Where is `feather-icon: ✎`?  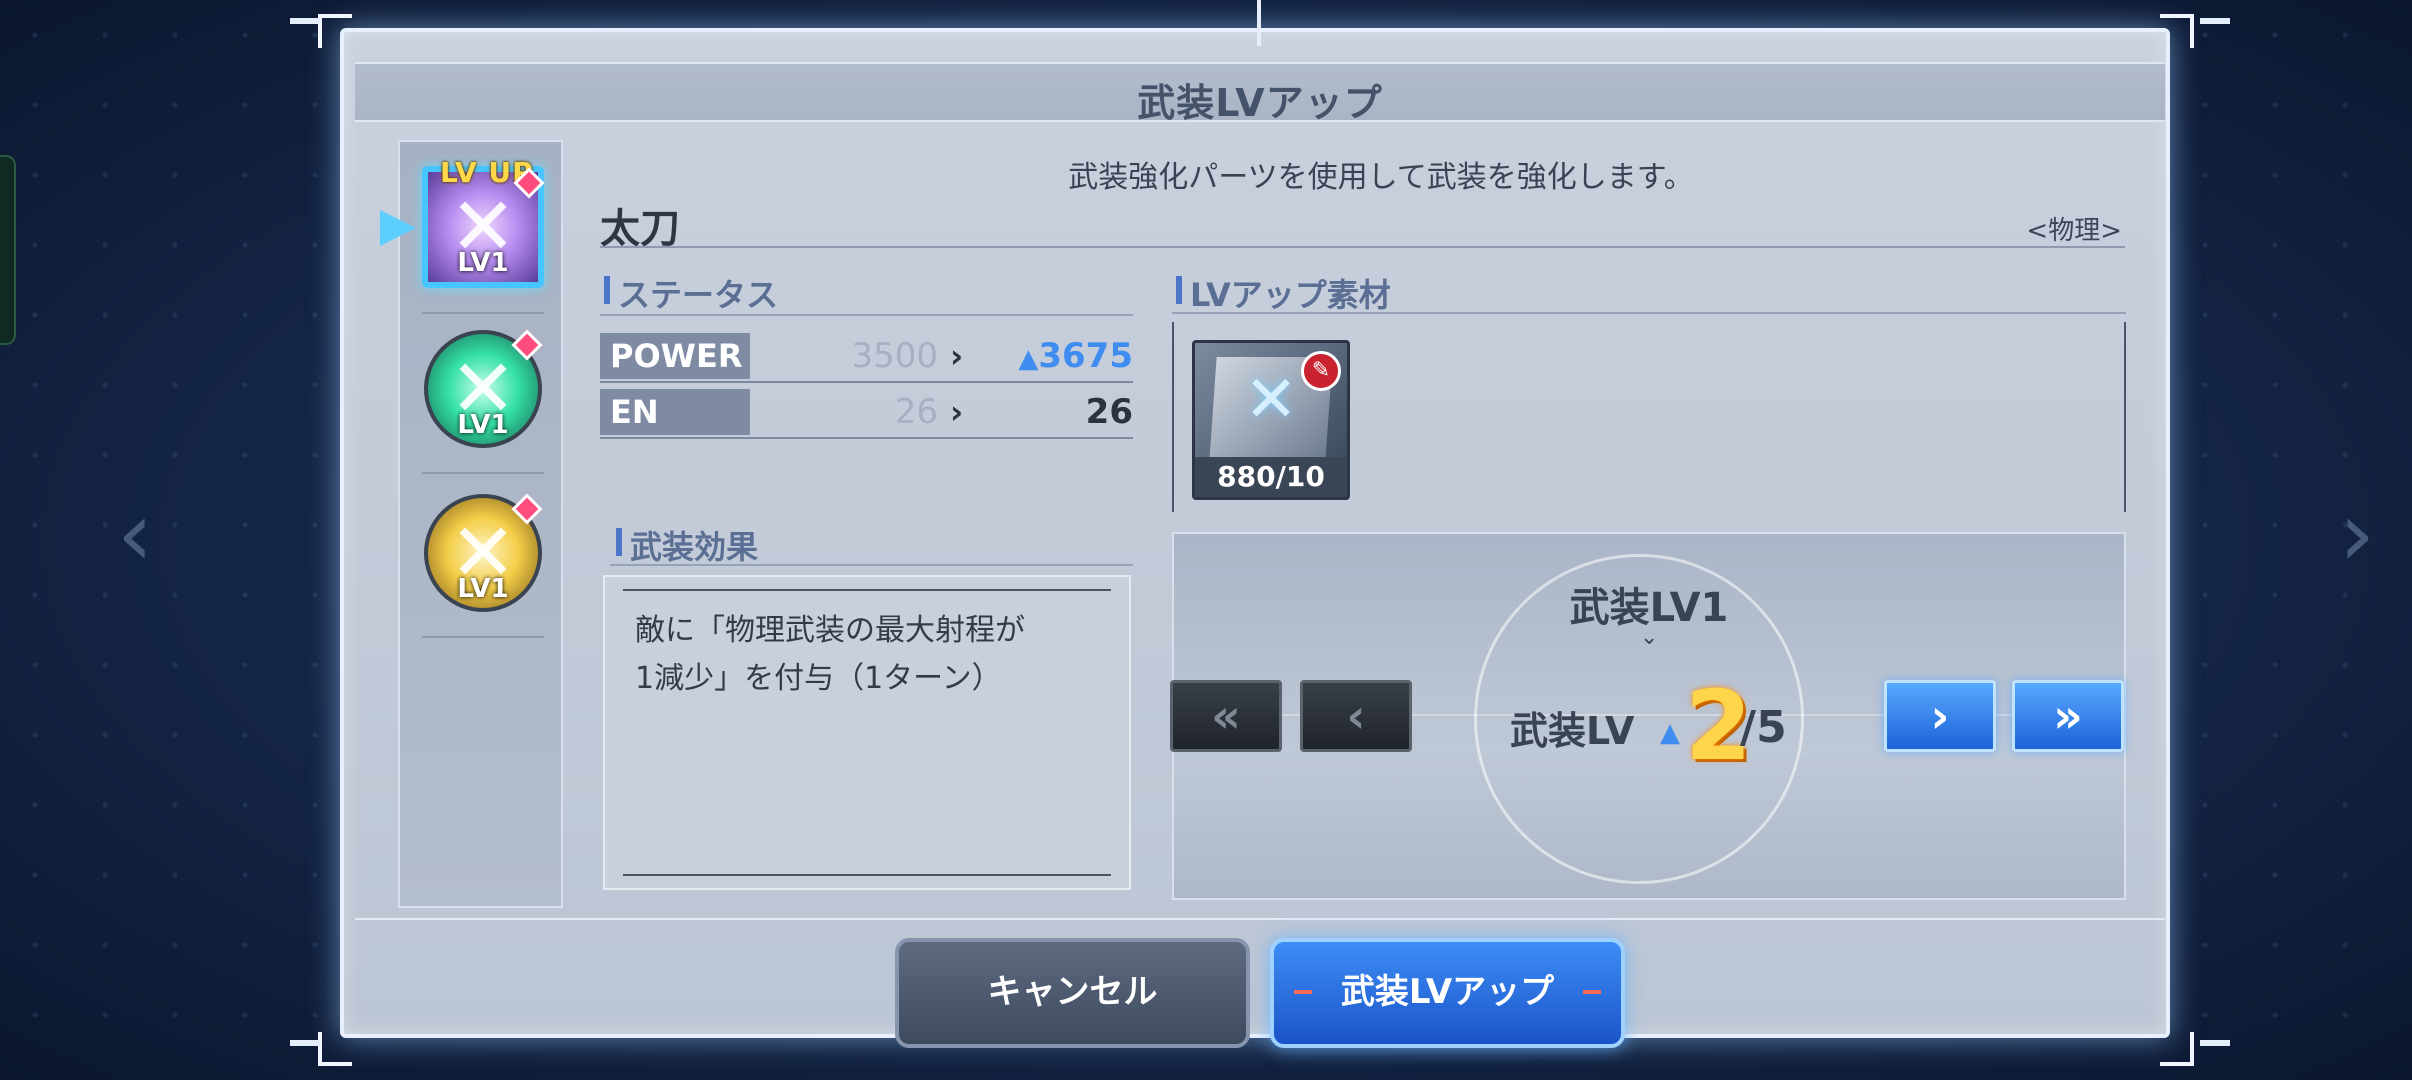
feather-icon: ✎ is located at coordinates (1321, 371).